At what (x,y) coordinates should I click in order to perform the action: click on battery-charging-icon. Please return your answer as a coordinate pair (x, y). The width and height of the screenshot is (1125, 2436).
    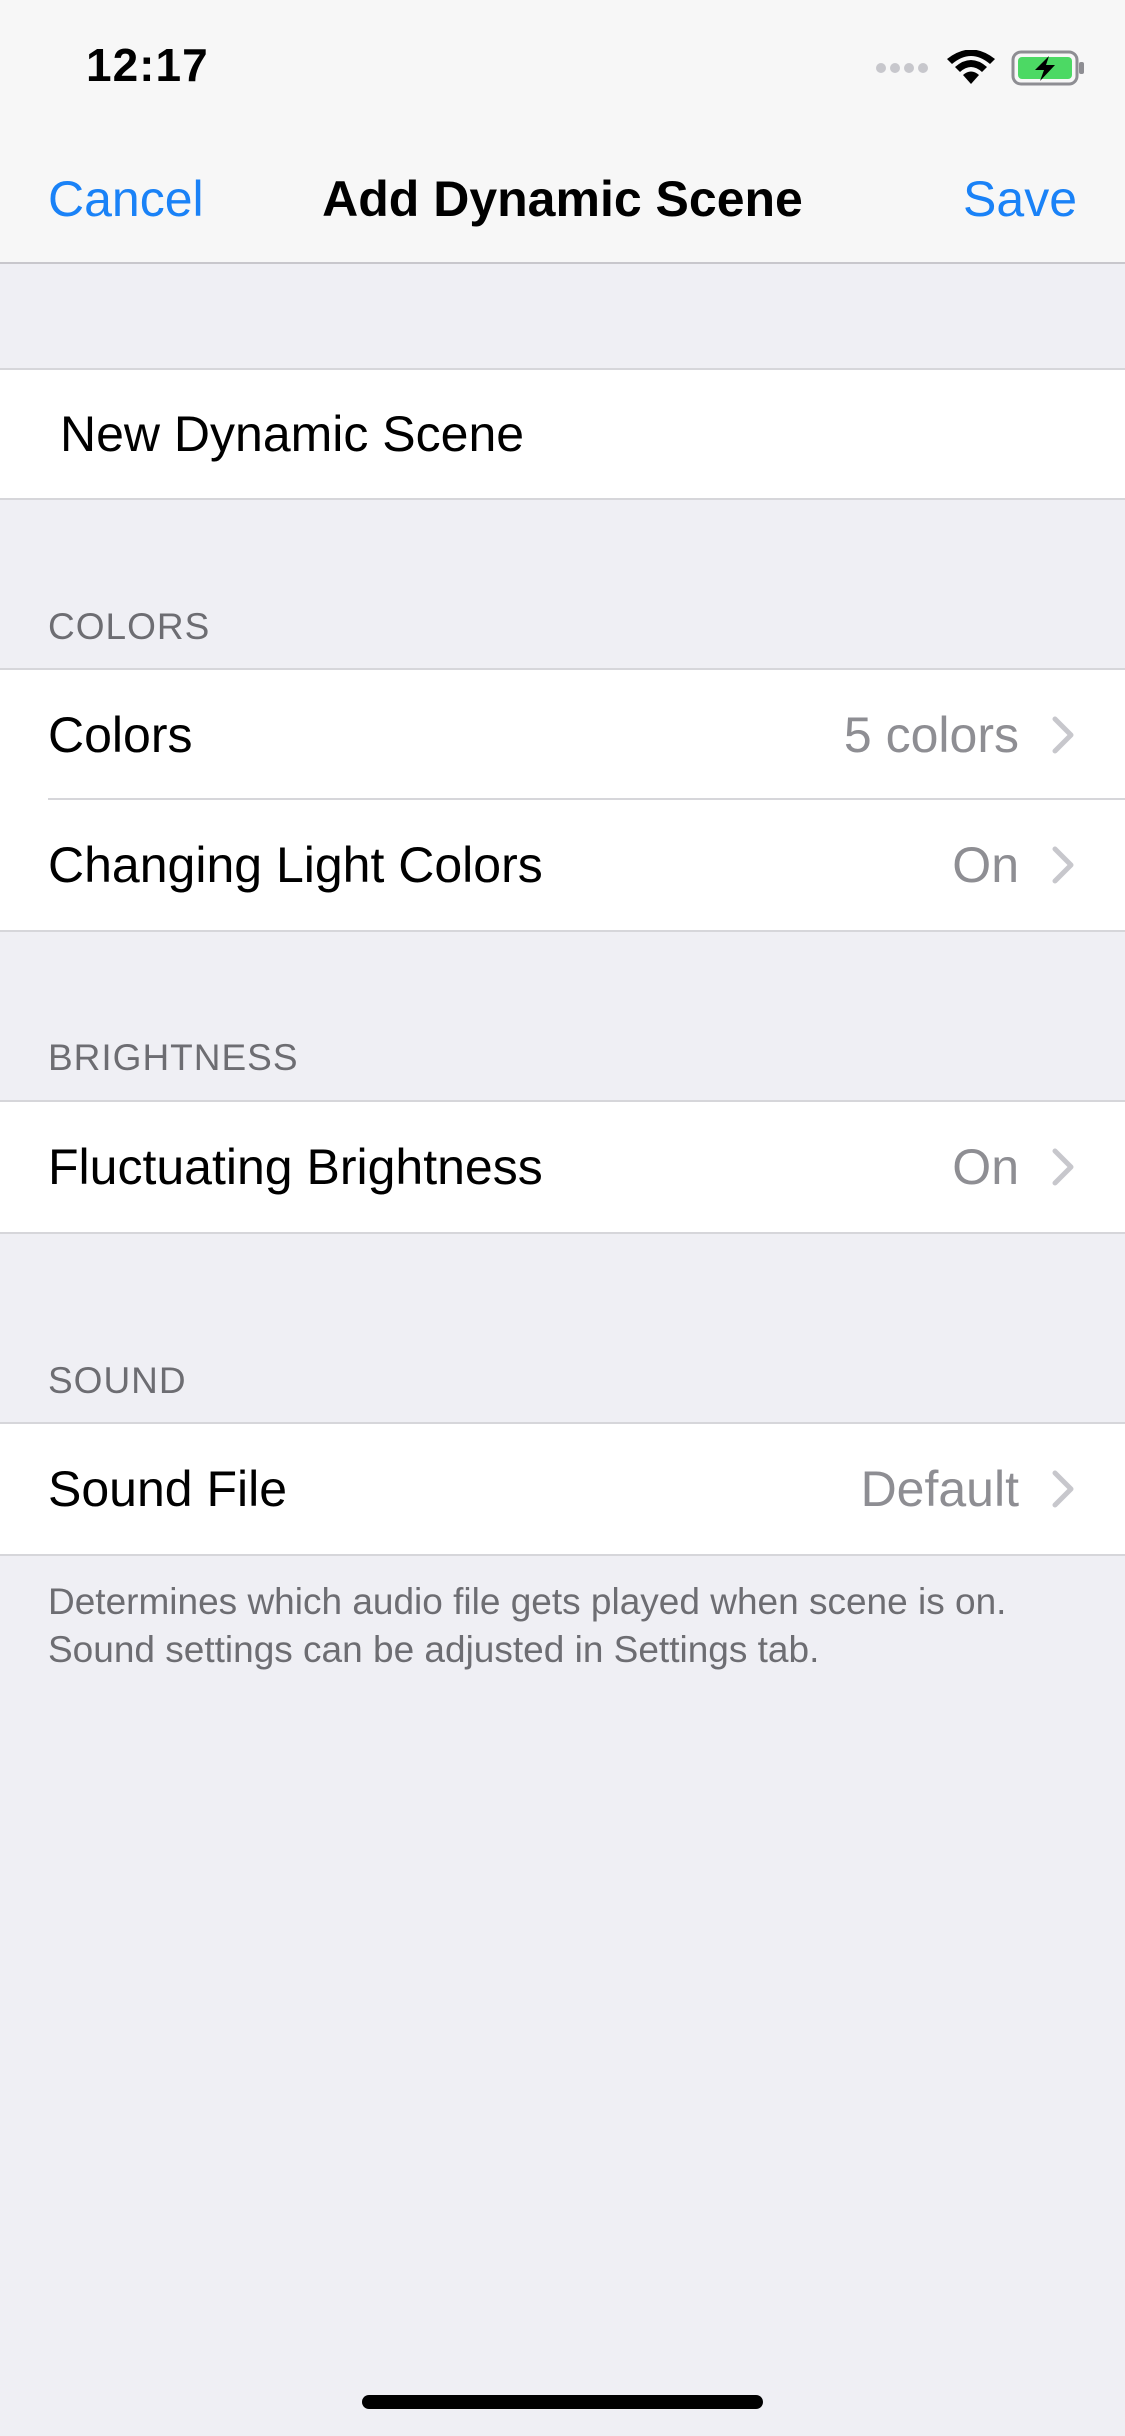
    Looking at the image, I should click on (1047, 68).